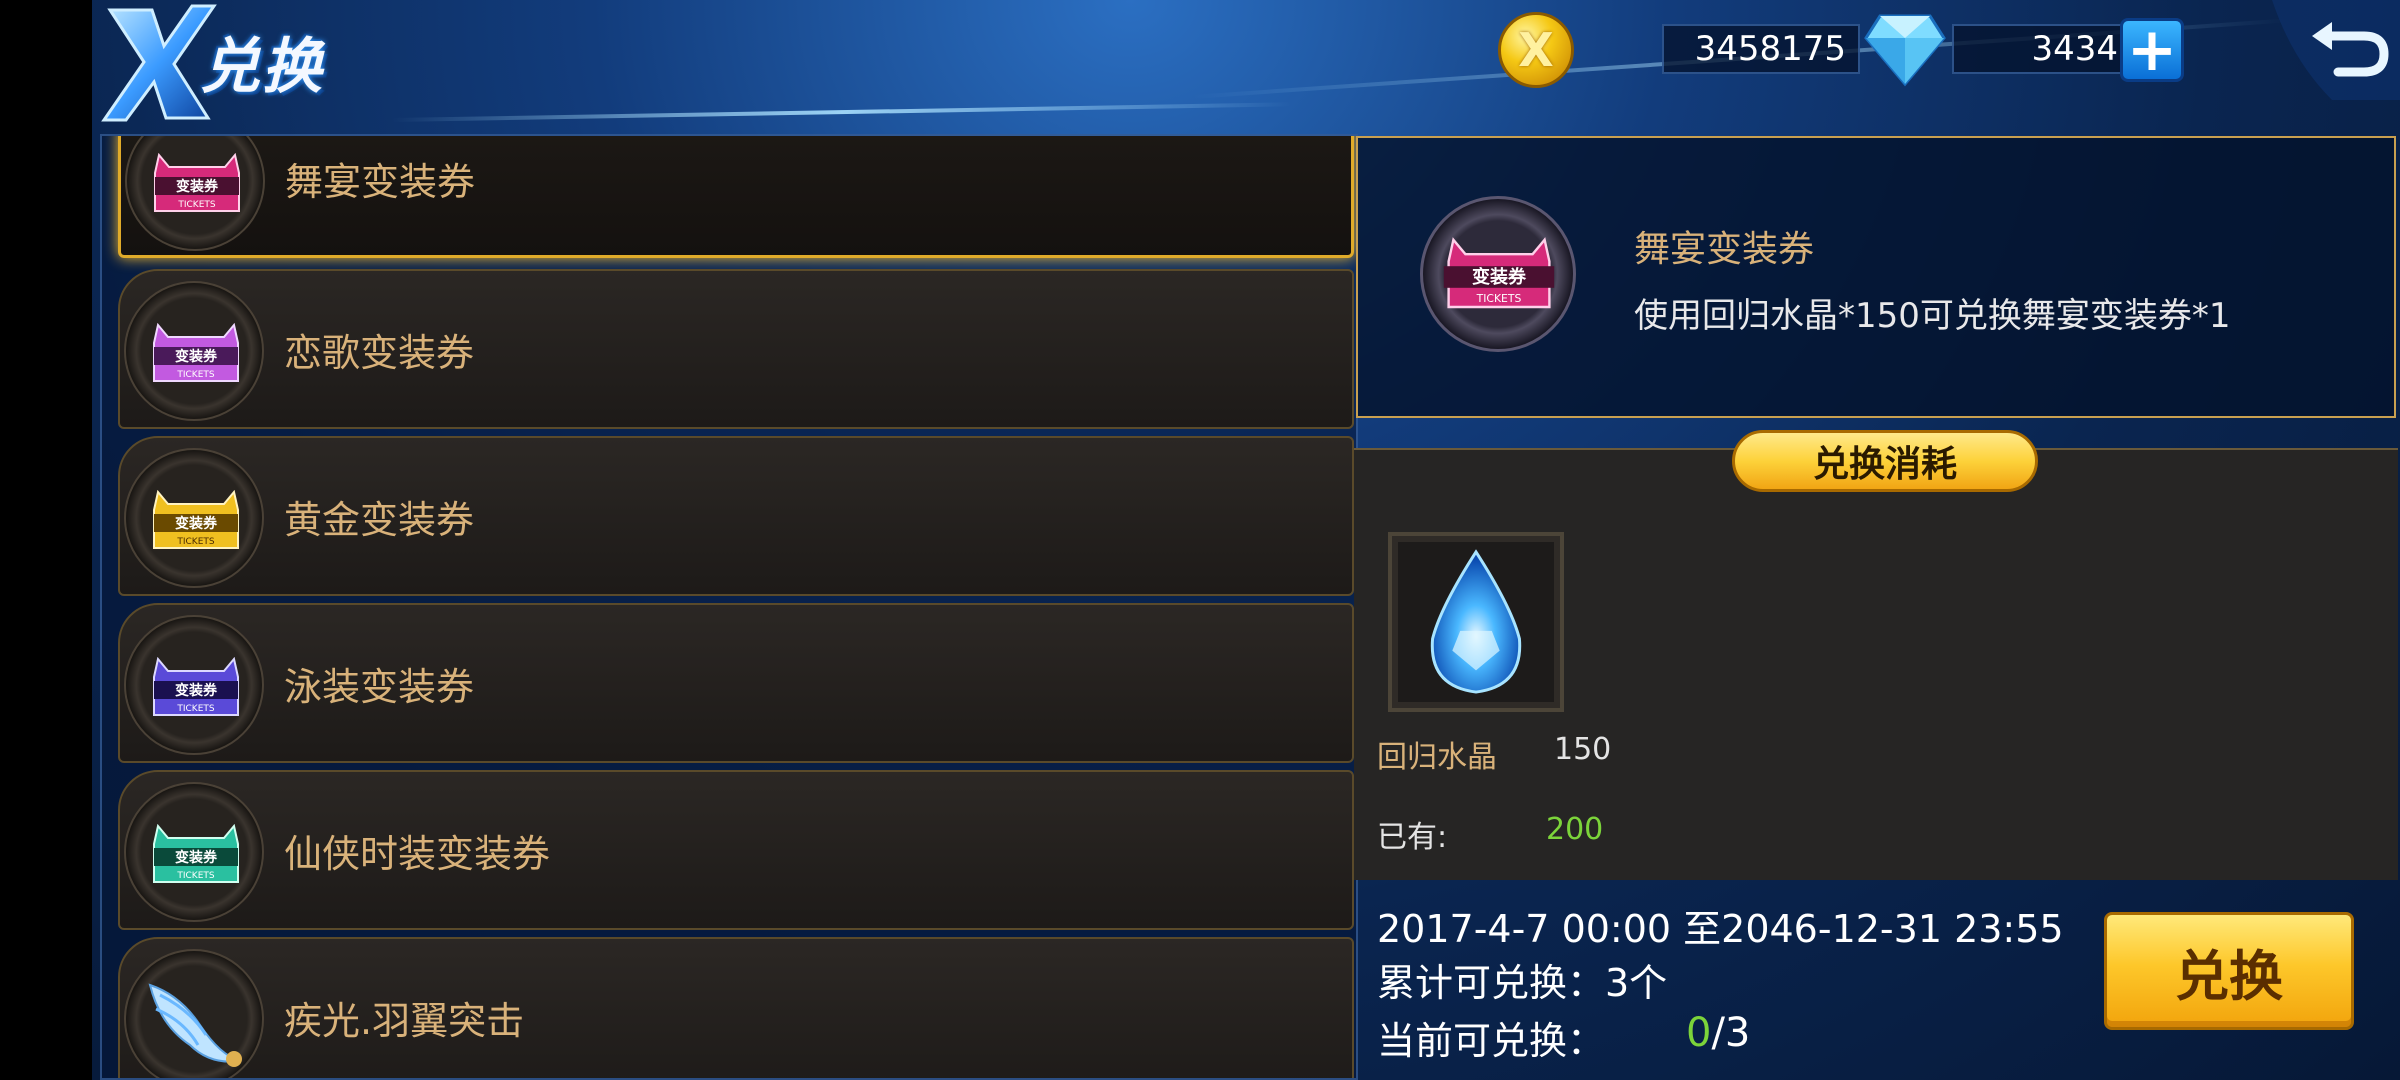  I want to click on detail-title: 舞宴变装券, so click(1724, 249).